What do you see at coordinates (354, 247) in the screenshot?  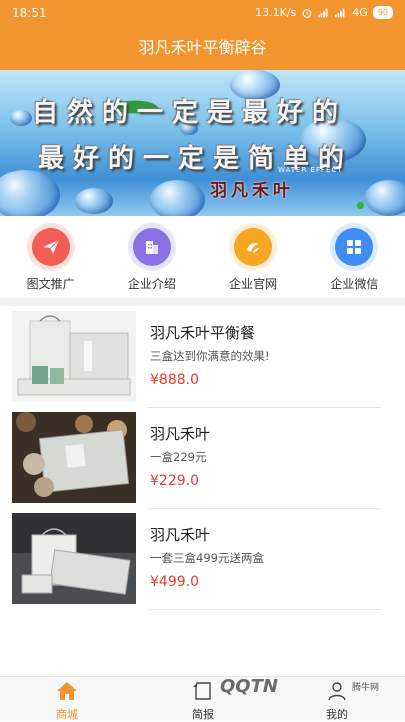 I see `grid-icon` at bounding box center [354, 247].